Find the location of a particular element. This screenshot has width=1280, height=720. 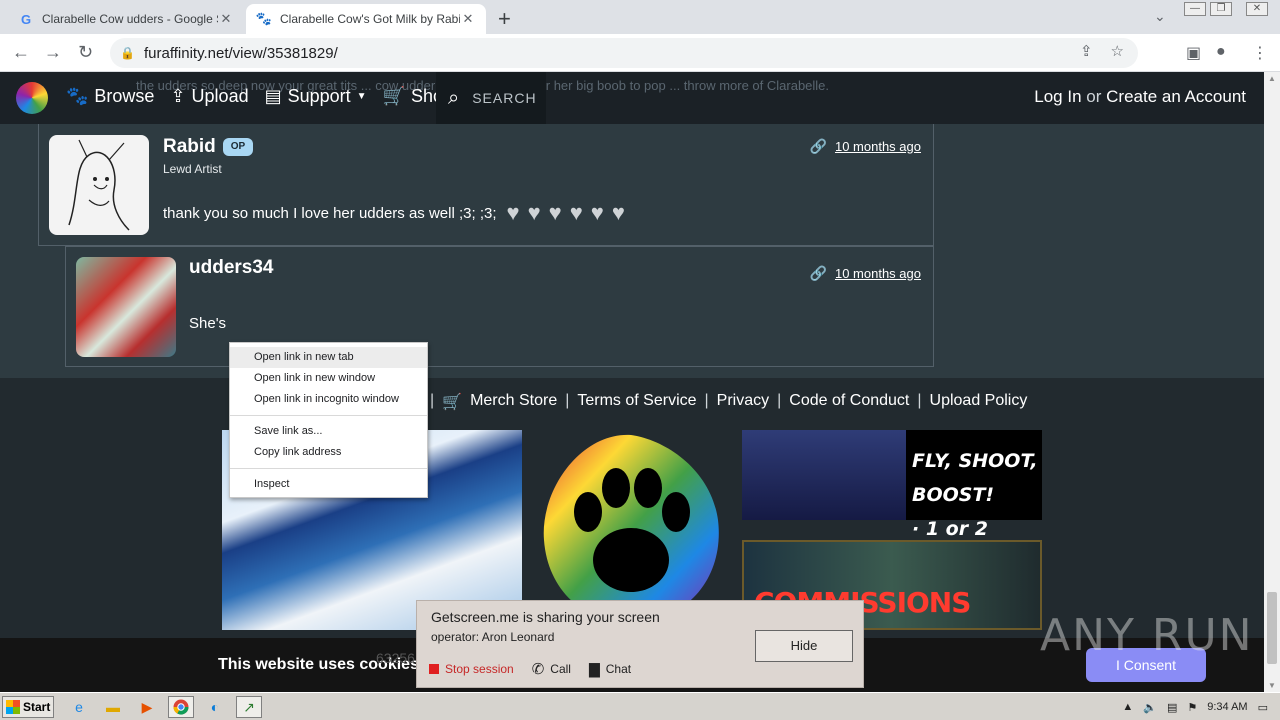

ghost-text: 63256 is located at coordinates (395, 658).